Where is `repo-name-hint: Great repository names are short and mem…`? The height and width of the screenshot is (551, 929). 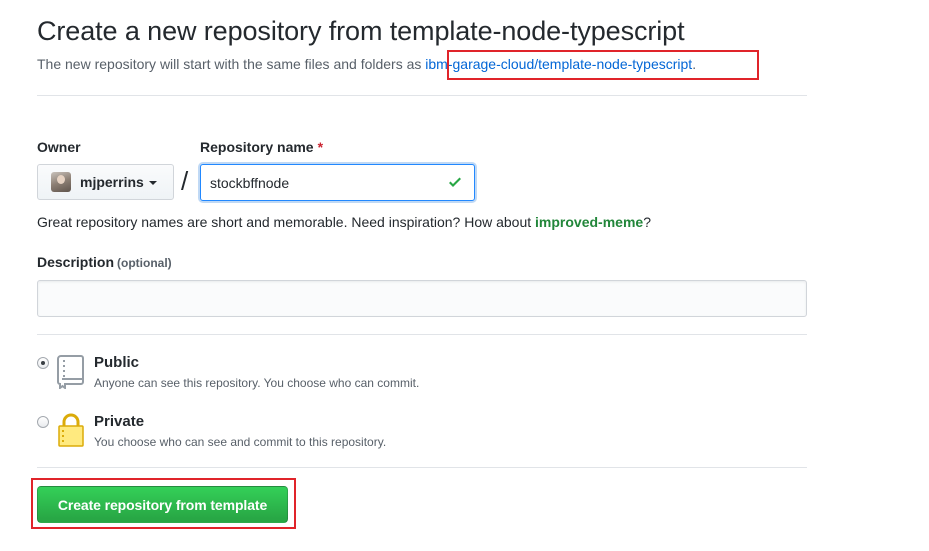 repo-name-hint: Great repository names are short and mem… is located at coordinates (344, 222).